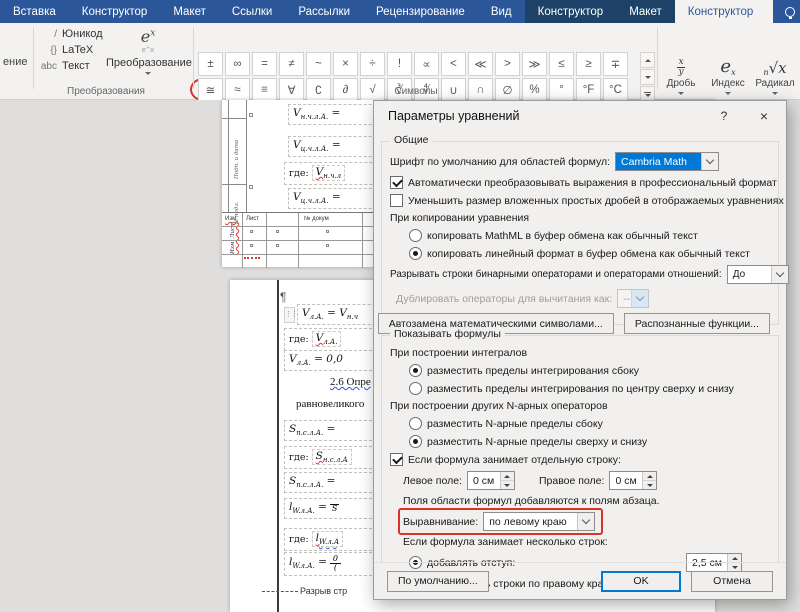  What do you see at coordinates (33, 58) in the screenshot?
I see `group-separator` at bounding box center [33, 58].